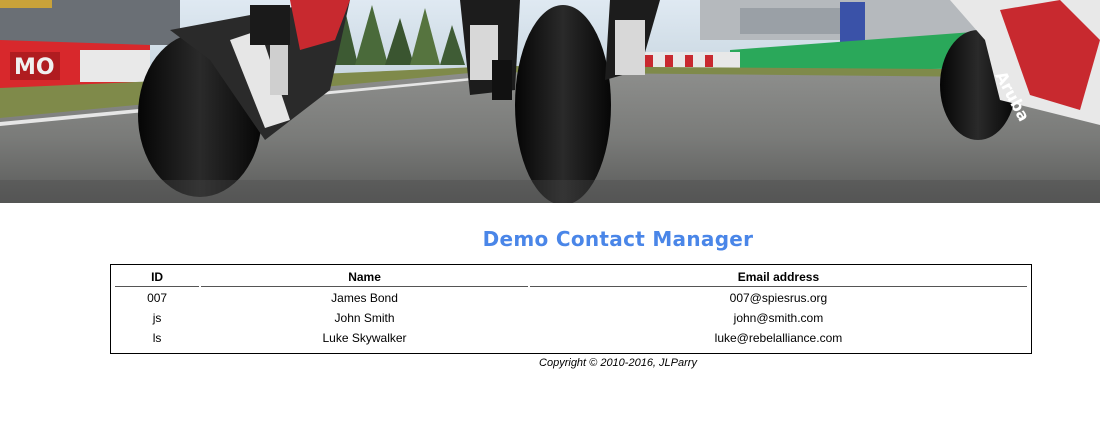 This screenshot has height=445, width=1100. I want to click on contact-id-cell: js, so click(157, 318).